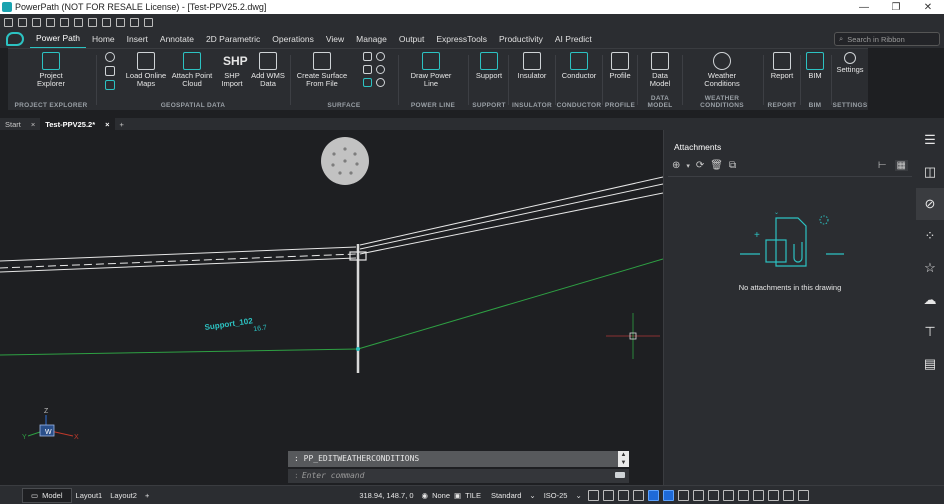 This screenshot has width=944, height=504. I want to click on print-icon, so click(64, 22).